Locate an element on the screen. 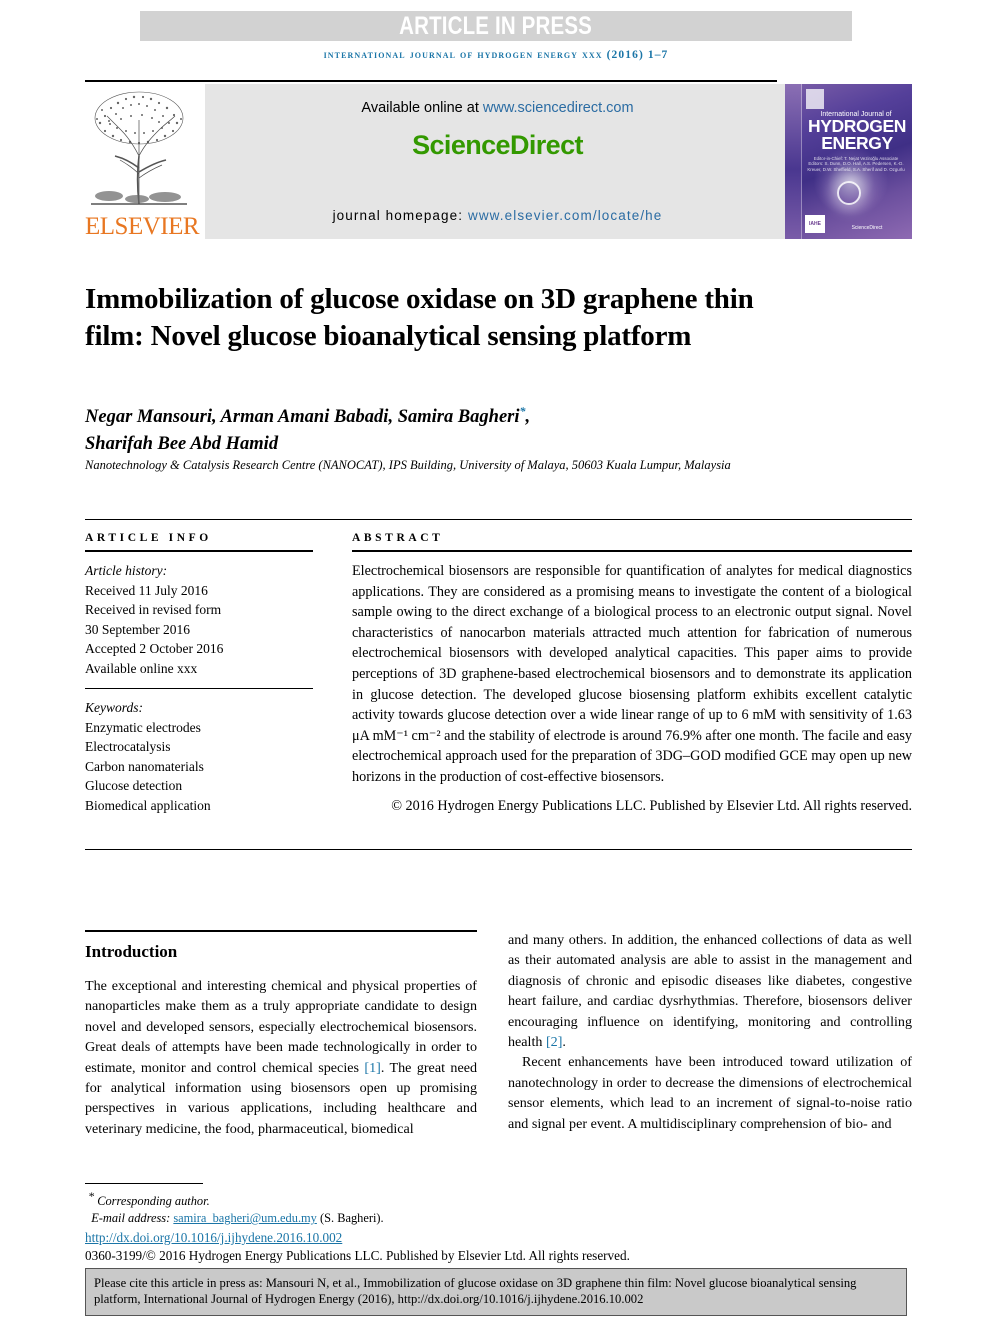 The height and width of the screenshot is (1323, 992). article-in-press-label: ARTICLE IN PRESS is located at coordinates (496, 25).